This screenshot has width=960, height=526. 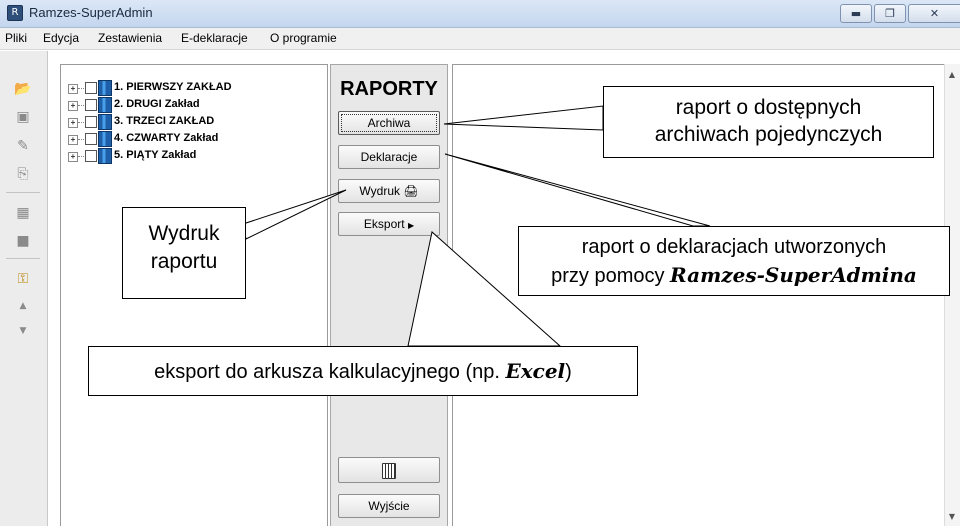 I want to click on callout-eksport-prefix: eksport do arkusza kalkulacyjnego (np., so click(x=330, y=372).